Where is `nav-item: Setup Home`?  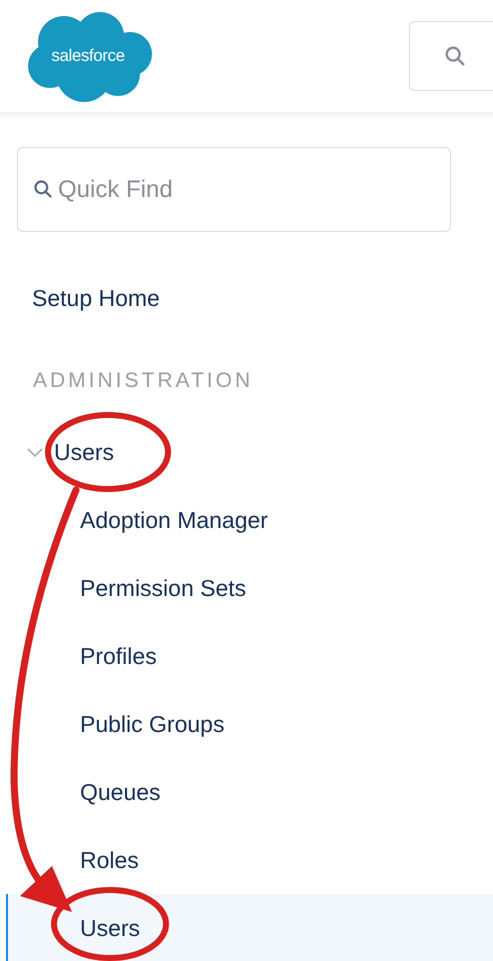
nav-item: Setup Home is located at coordinates (246, 298).